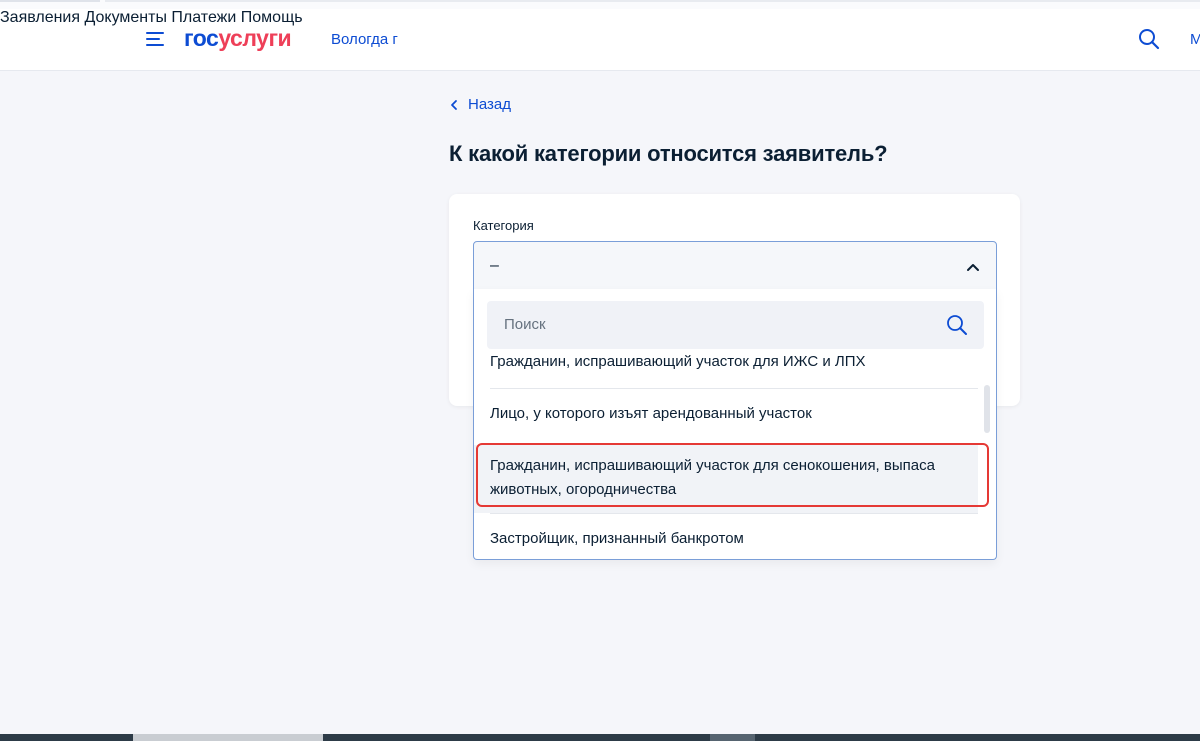 The width and height of the screenshot is (1200, 741). What do you see at coordinates (201, 38) in the screenshot?
I see `logo-part-1: гос` at bounding box center [201, 38].